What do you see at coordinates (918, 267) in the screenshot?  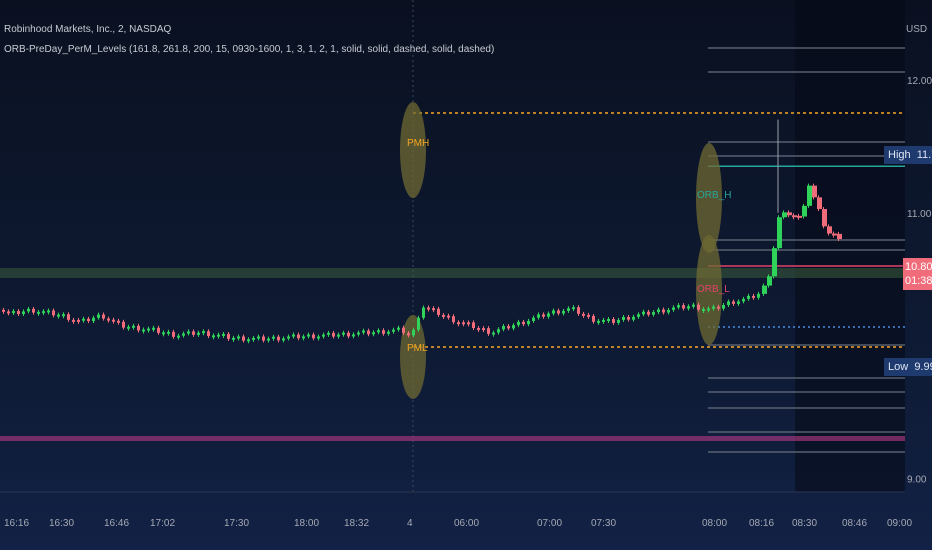 I see `current-price: 10.80` at bounding box center [918, 267].